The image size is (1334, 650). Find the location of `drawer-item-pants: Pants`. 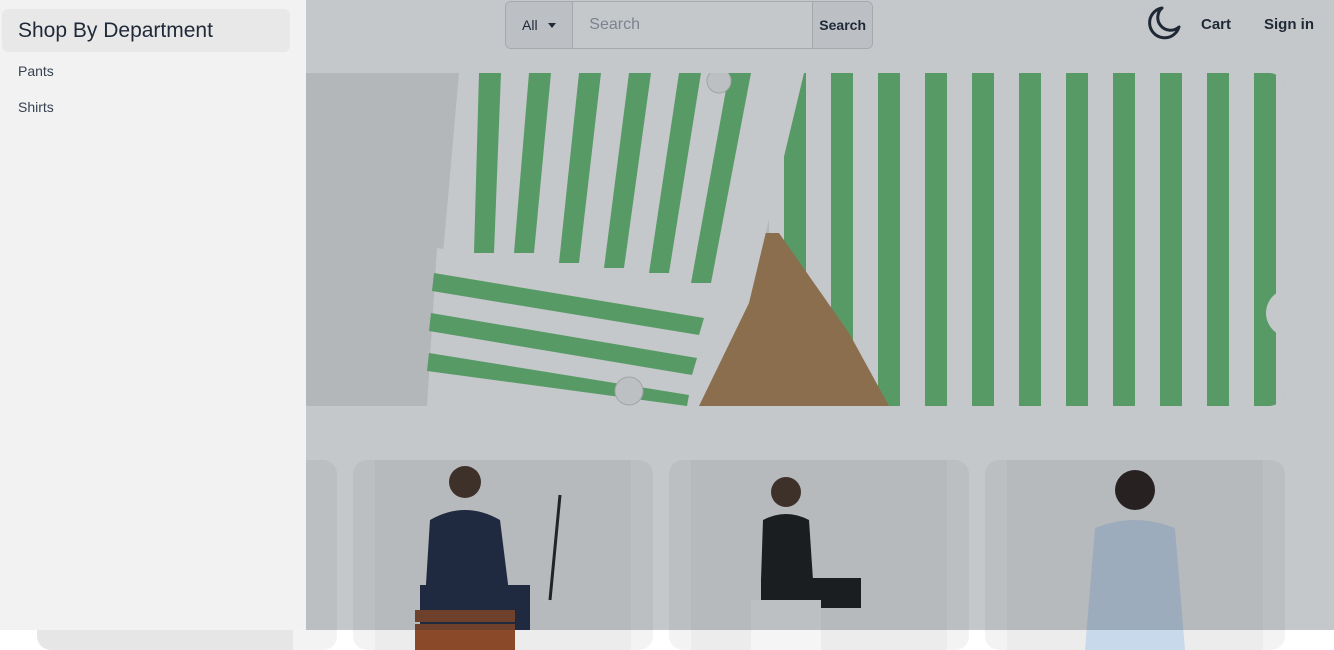

drawer-item-pants: Pants is located at coordinates (36, 71).